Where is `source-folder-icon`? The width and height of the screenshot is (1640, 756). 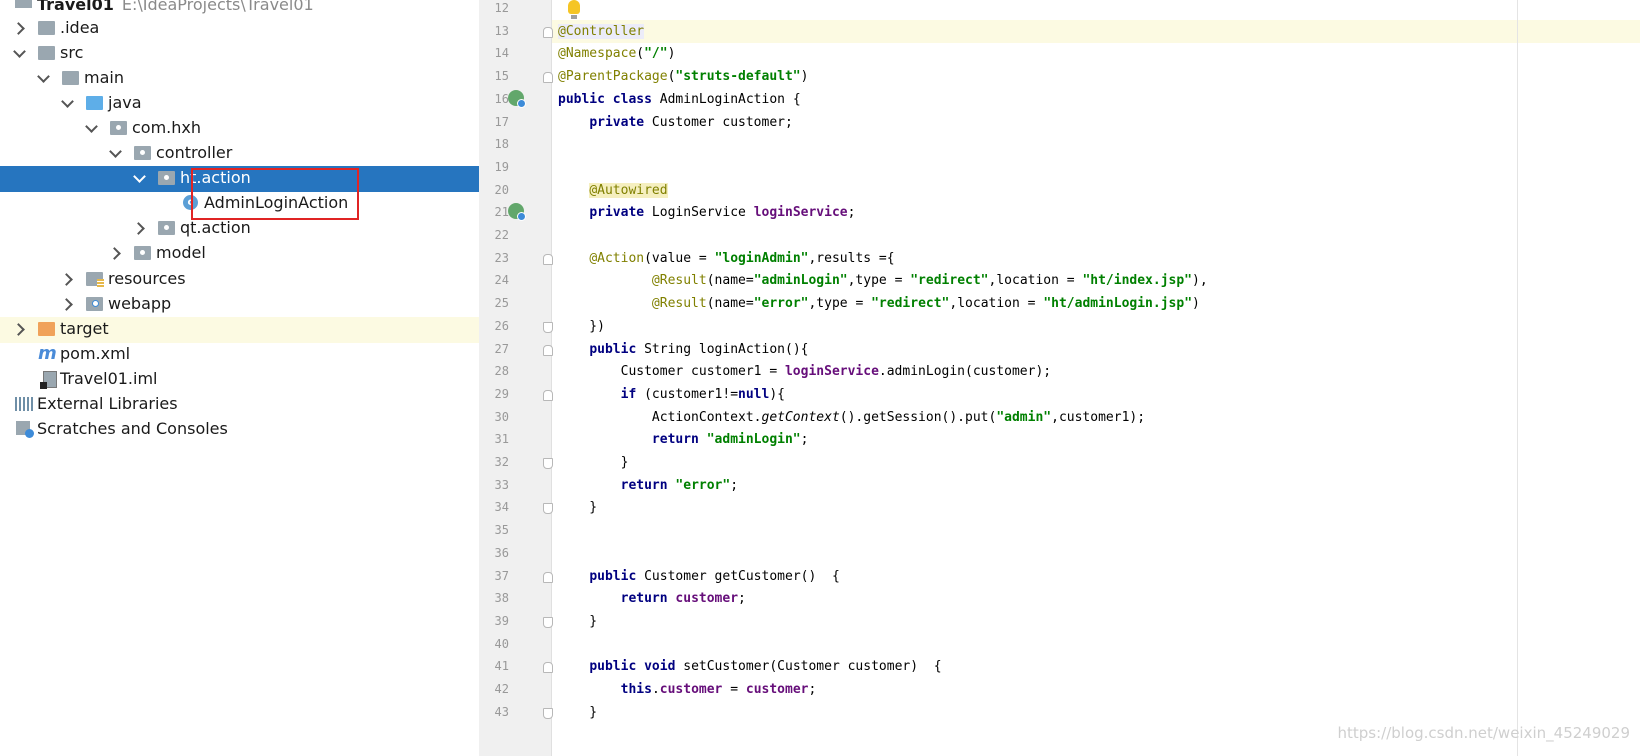 source-folder-icon is located at coordinates (94, 103).